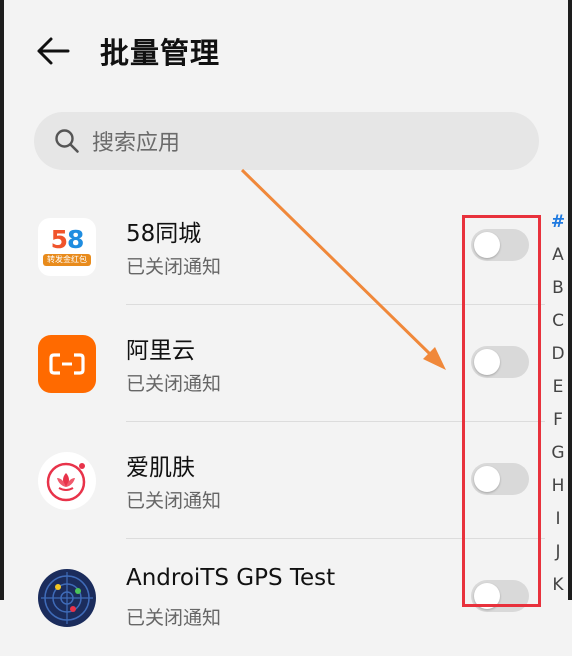 The width and height of the screenshot is (572, 656). What do you see at coordinates (558, 387) in the screenshot?
I see `index-letter-e: E` at bounding box center [558, 387].